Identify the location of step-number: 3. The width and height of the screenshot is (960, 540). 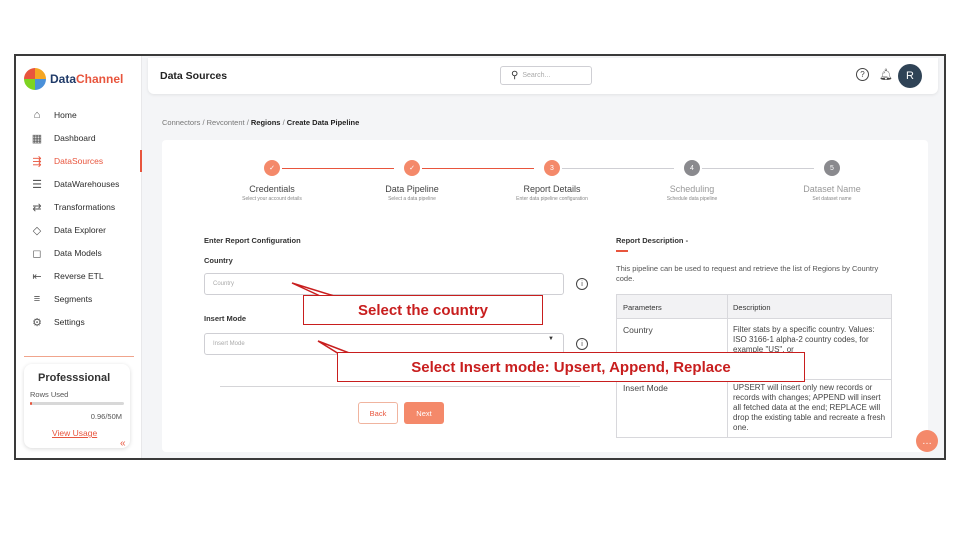
(552, 168).